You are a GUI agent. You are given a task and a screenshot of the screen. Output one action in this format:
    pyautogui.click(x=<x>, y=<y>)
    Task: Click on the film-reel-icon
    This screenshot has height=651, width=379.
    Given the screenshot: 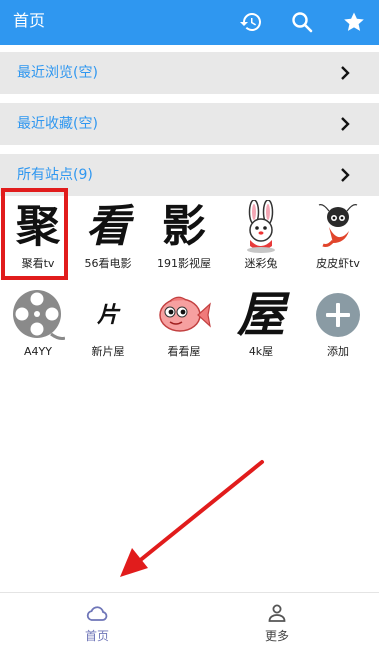 What is the action you would take?
    pyautogui.click(x=38, y=315)
    